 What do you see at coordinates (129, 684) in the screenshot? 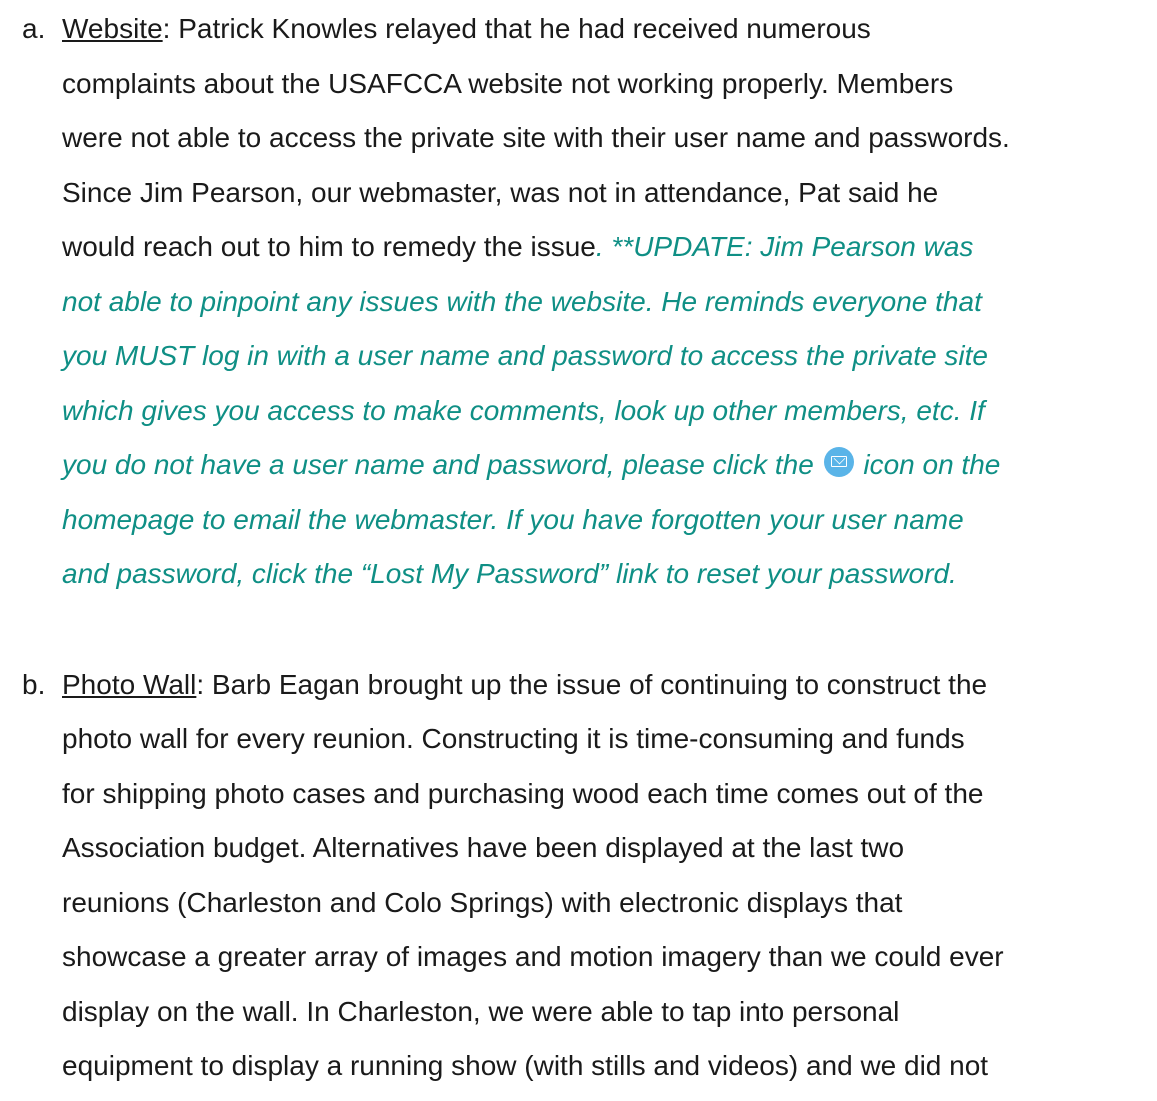
I see `item-heading: Photo Wall` at bounding box center [129, 684].